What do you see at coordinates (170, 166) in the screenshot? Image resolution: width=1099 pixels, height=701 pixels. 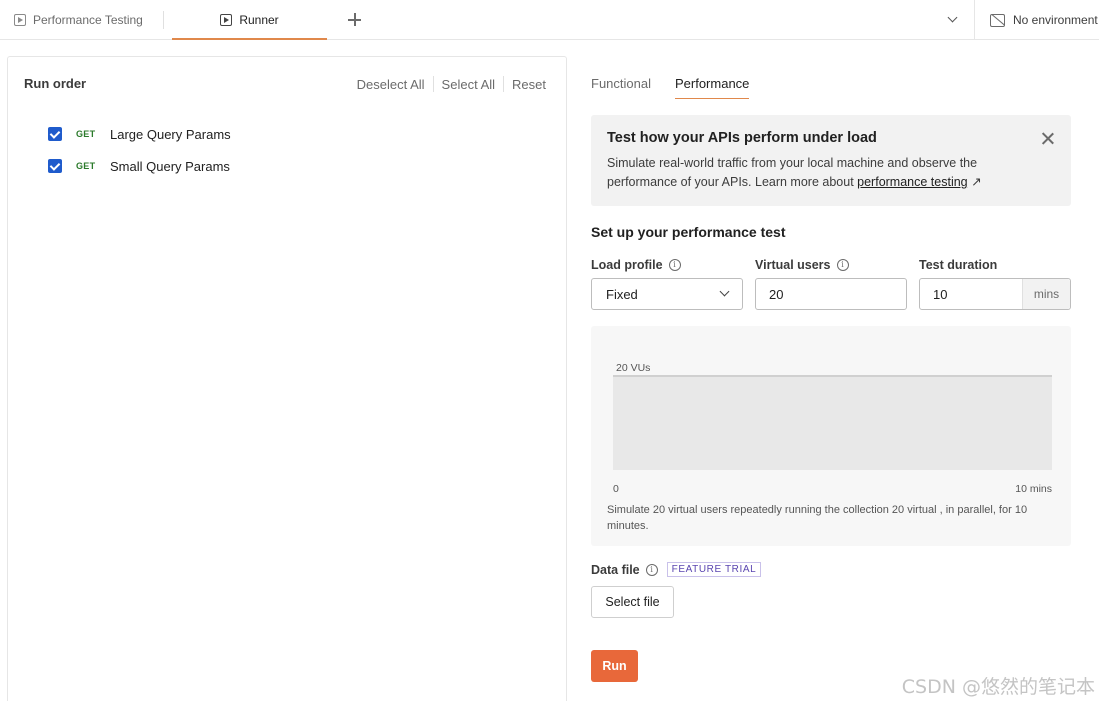 I see `request-name: Small Query Params` at bounding box center [170, 166].